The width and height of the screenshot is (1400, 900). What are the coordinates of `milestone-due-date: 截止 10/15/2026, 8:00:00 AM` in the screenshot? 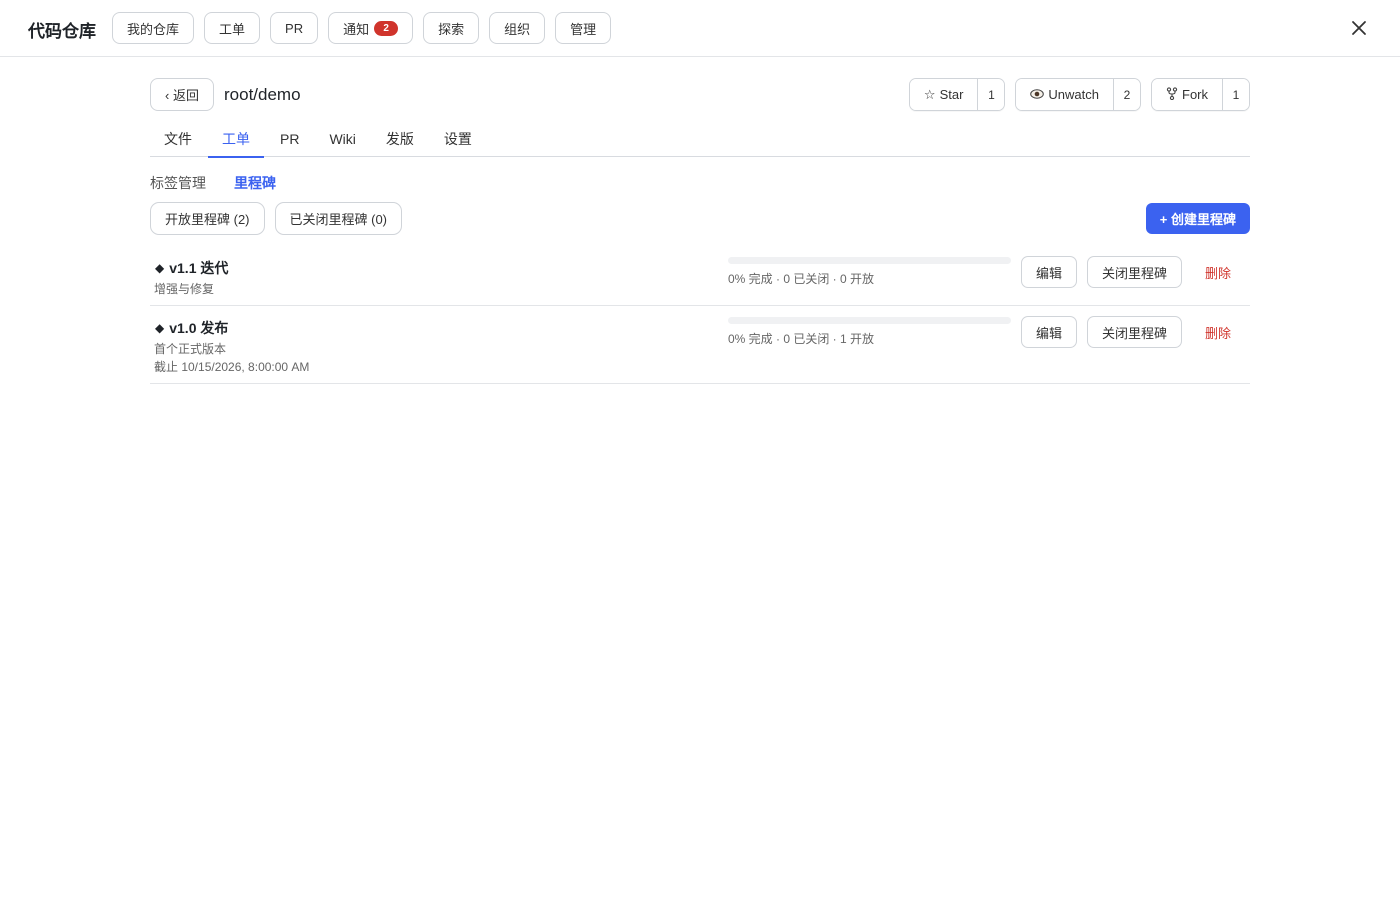 It's located at (232, 367).